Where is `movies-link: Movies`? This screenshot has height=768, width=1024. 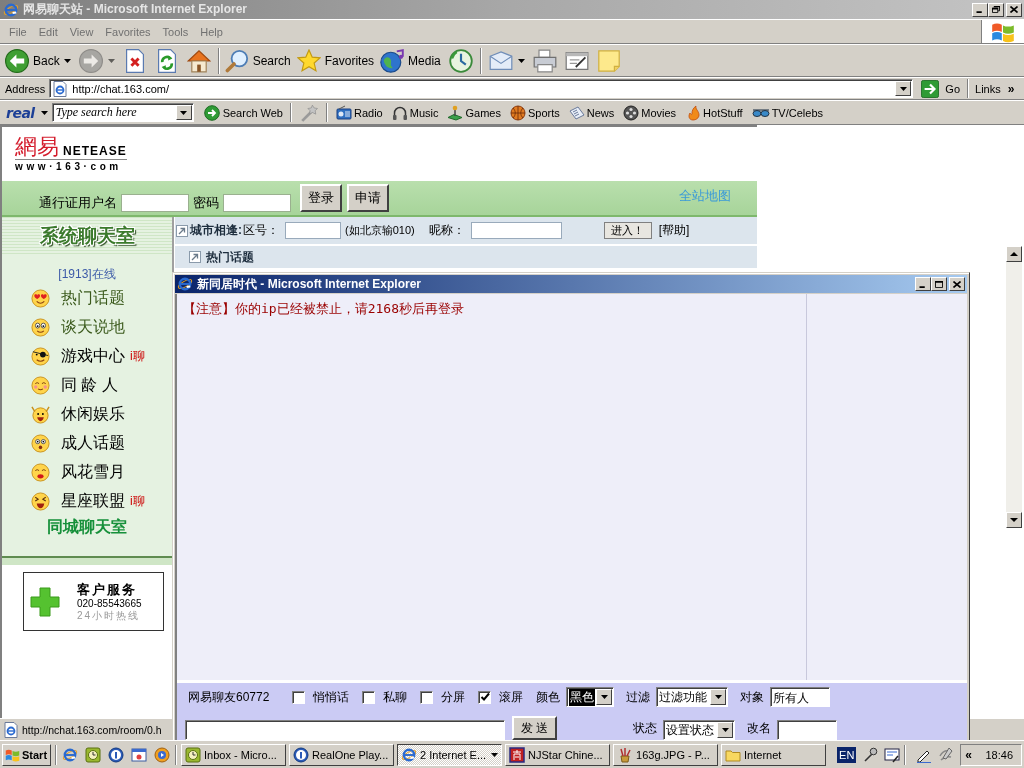
movies-link: Movies is located at coordinates (650, 112).